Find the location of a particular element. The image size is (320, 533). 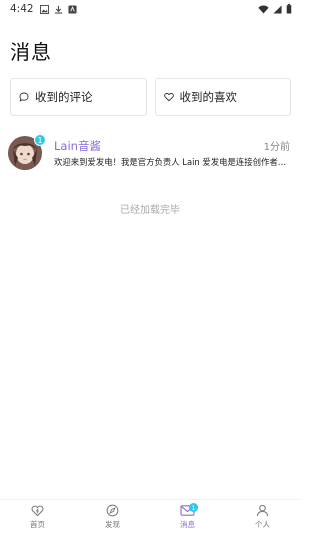

status-left: 4:42 is located at coordinates (43, 9).